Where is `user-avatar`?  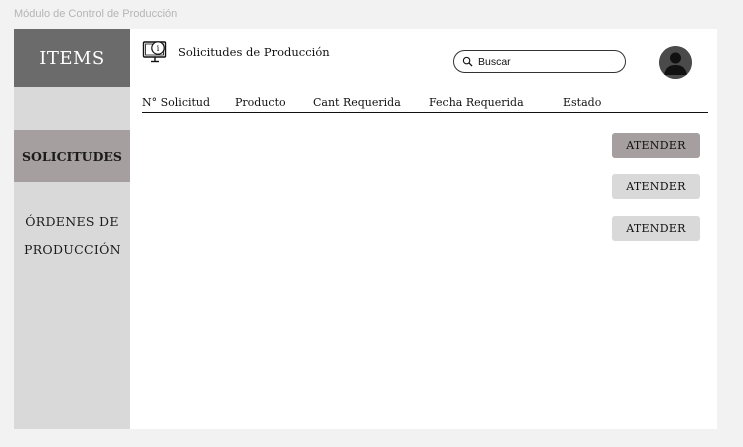 user-avatar is located at coordinates (675, 62).